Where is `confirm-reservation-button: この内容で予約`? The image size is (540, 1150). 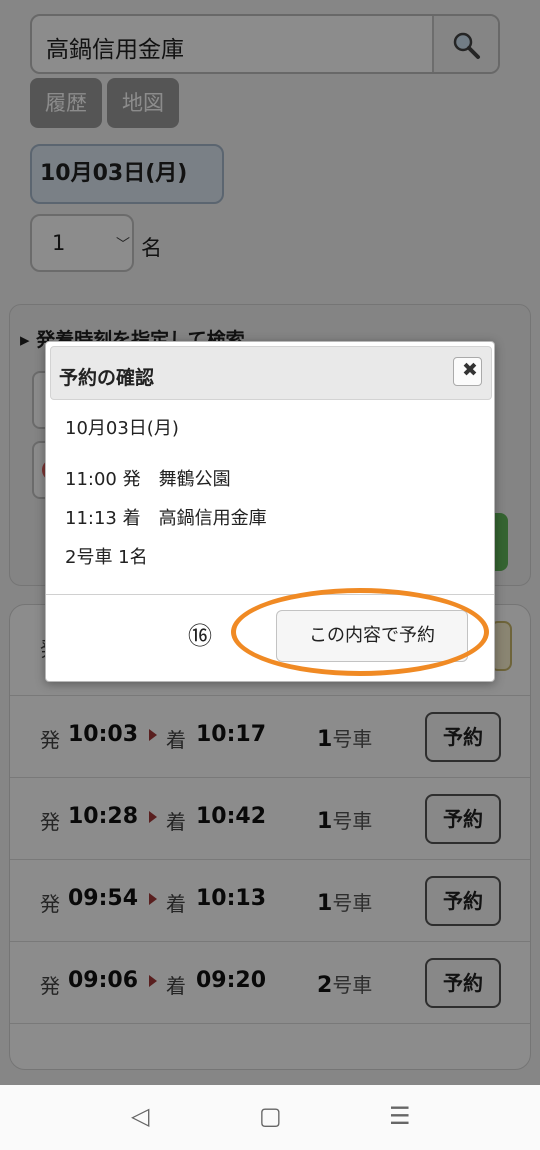
confirm-reservation-button: この内容で予約 is located at coordinates (372, 636).